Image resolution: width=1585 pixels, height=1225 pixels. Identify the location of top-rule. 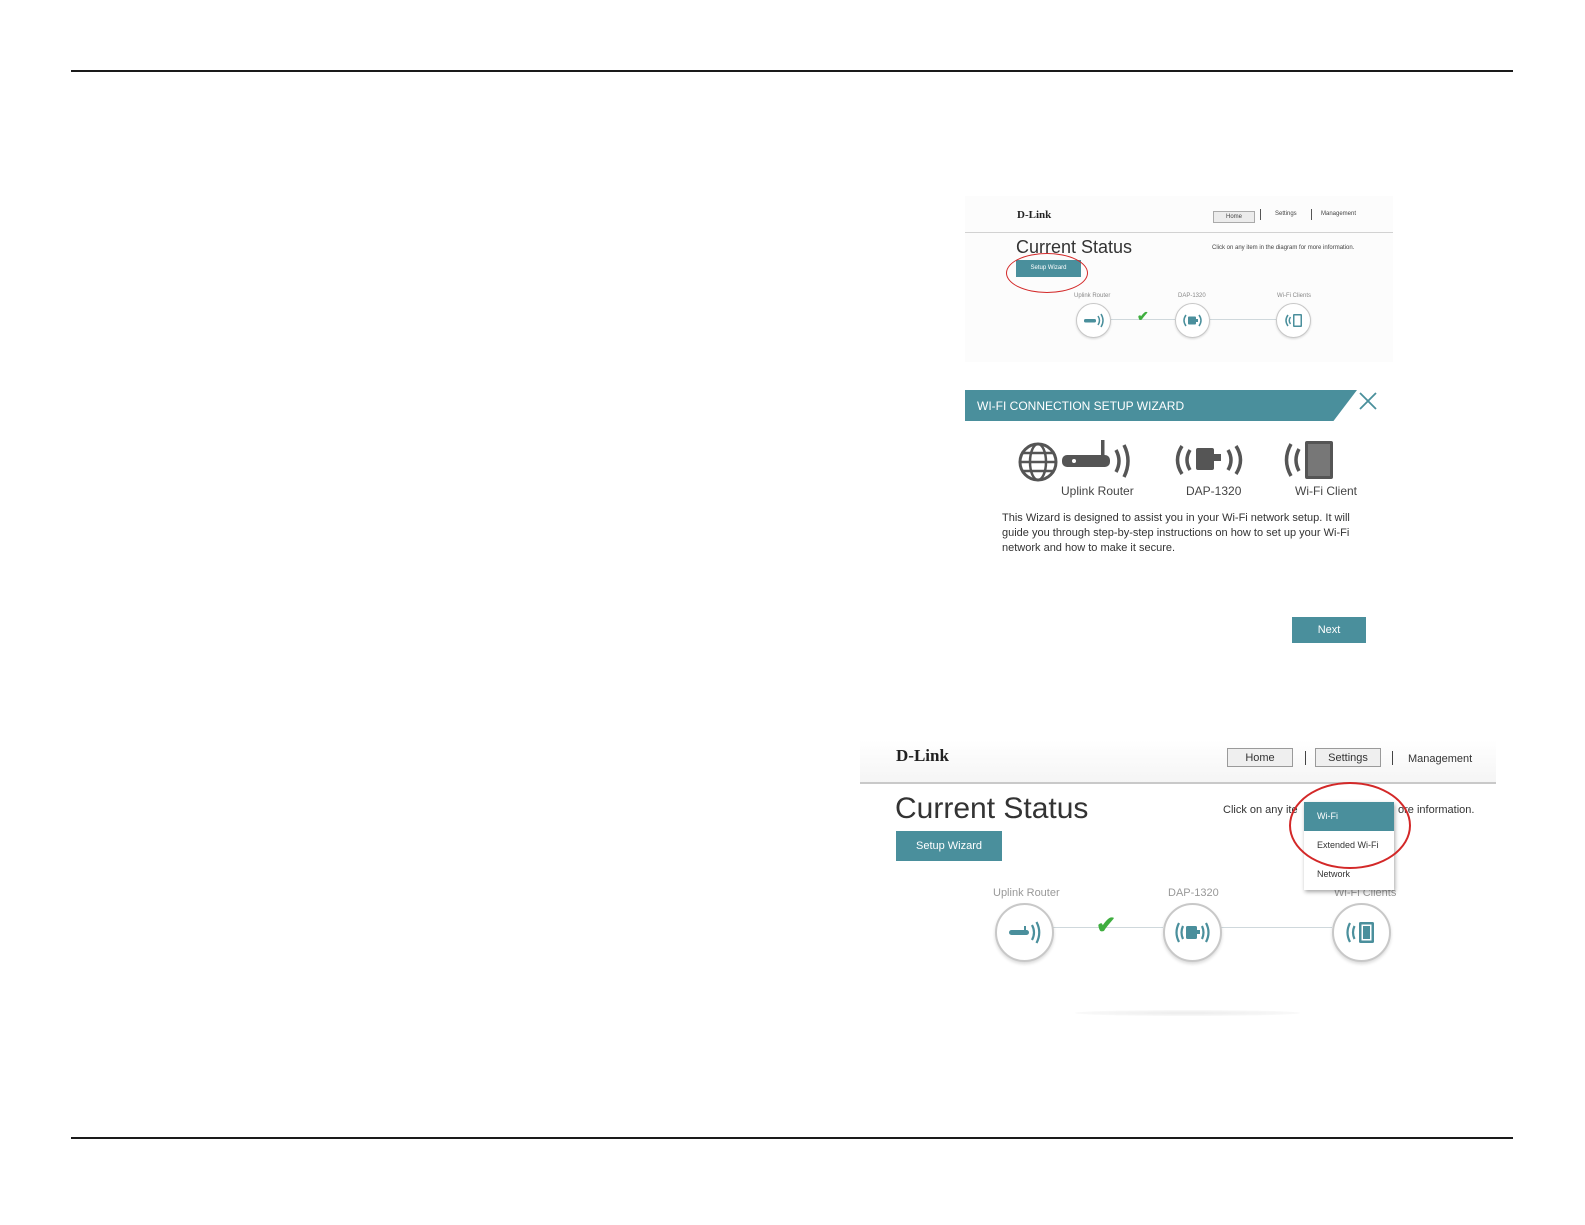
(792, 71).